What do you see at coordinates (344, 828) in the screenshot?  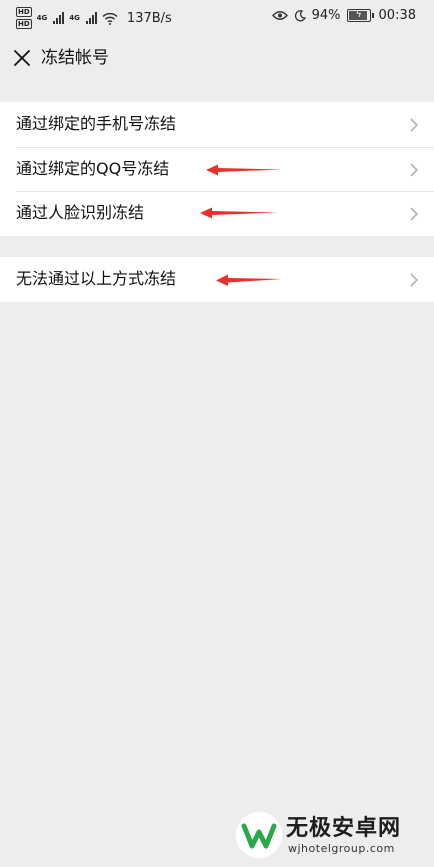 I see `watermark-title: 无极安卓网` at bounding box center [344, 828].